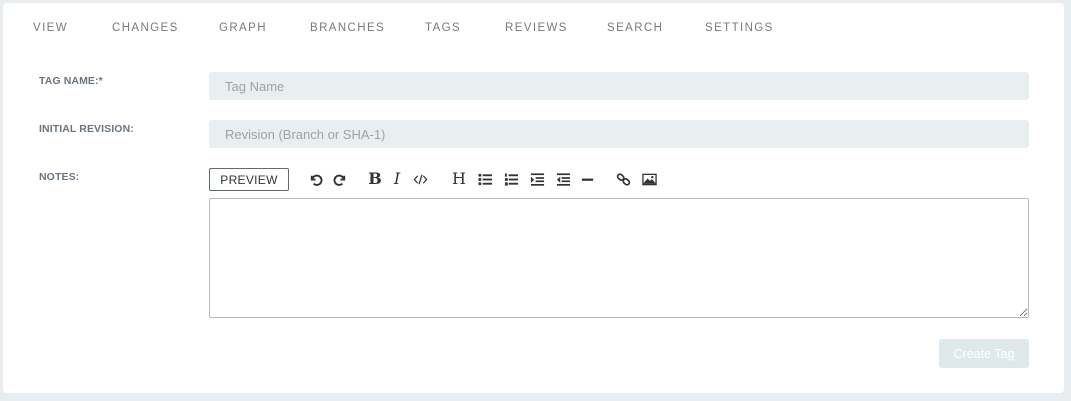  I want to click on tag-name-label: TAG NAME:*, so click(71, 81).